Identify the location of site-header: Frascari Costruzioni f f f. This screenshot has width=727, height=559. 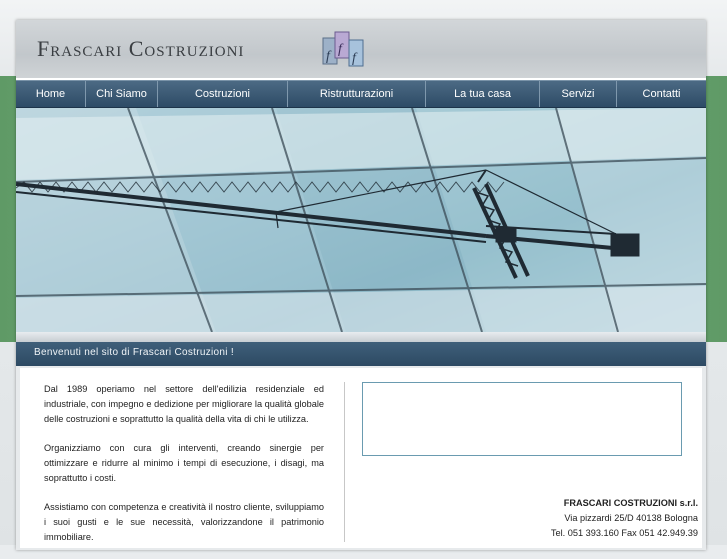
(361, 49).